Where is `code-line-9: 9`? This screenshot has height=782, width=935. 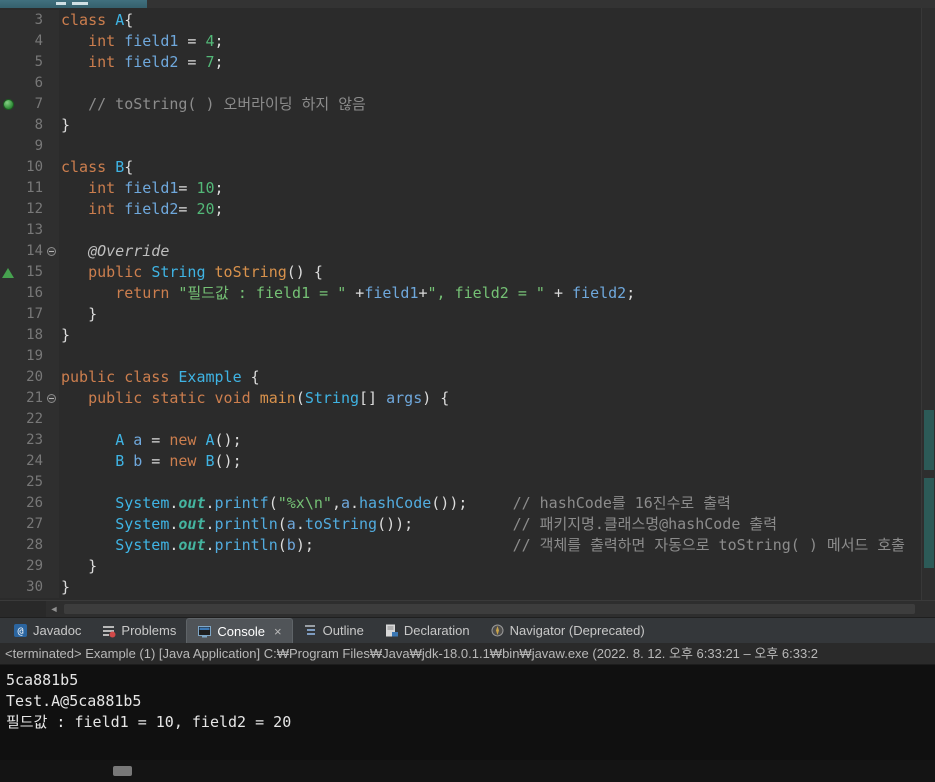
code-line-9: 9 is located at coordinates (467, 146).